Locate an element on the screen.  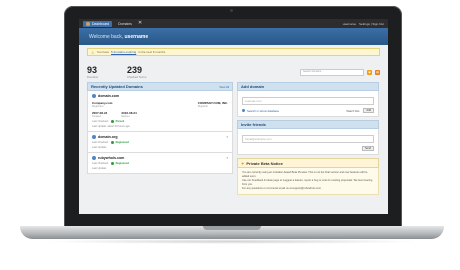
rss-icon: ◉ is located at coordinates (369, 72).